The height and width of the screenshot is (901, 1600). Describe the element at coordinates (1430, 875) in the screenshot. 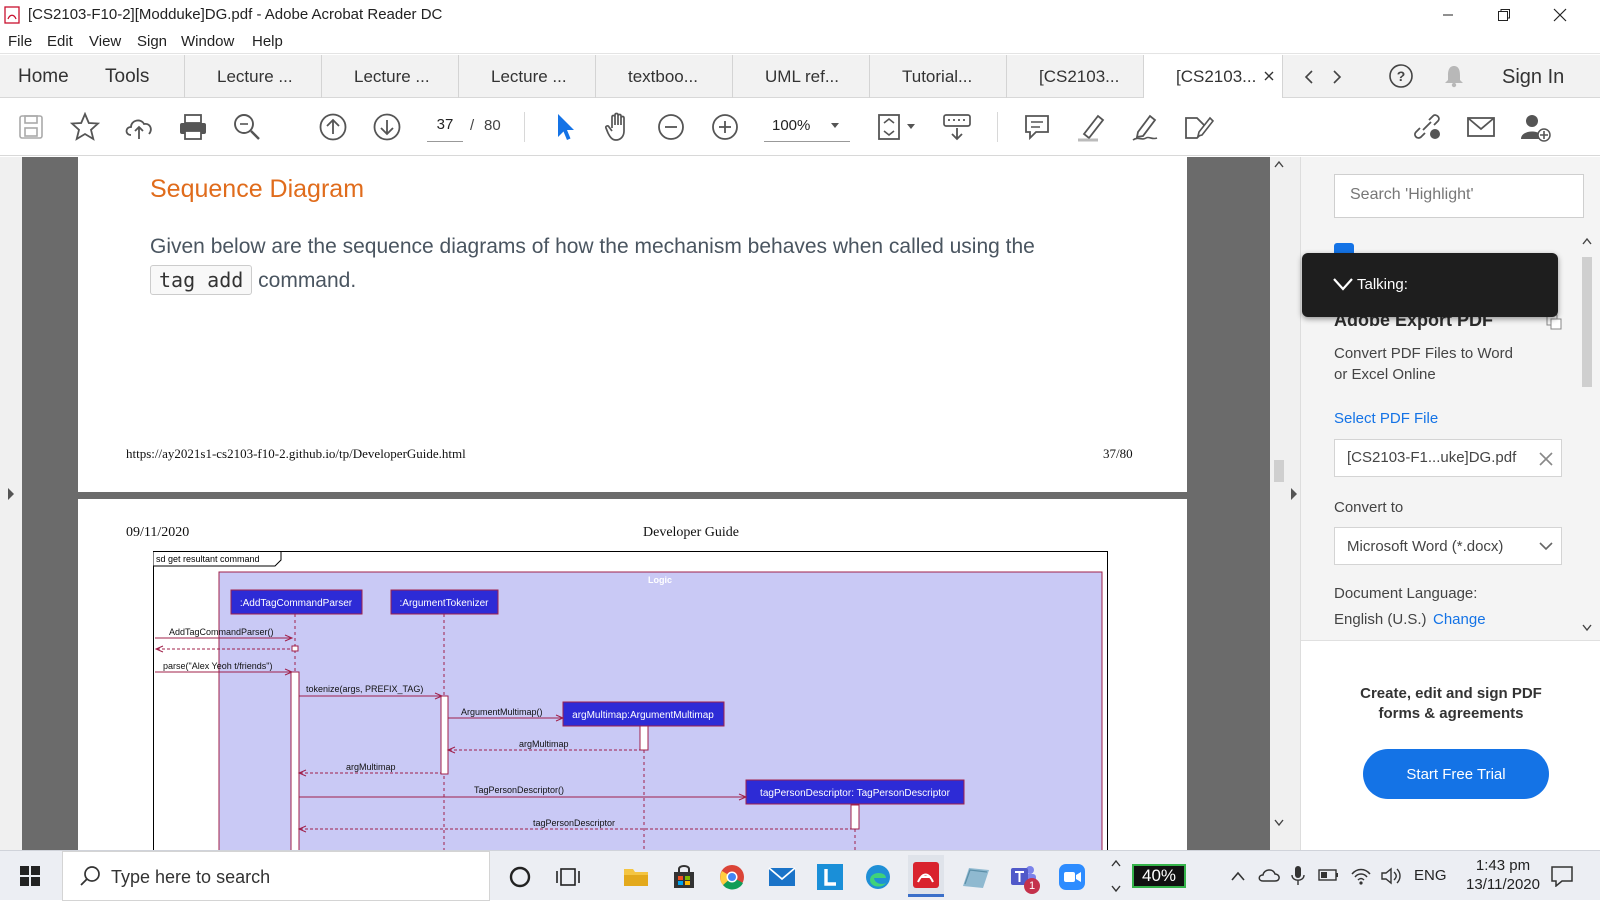

I see `input-language: ENG` at that location.